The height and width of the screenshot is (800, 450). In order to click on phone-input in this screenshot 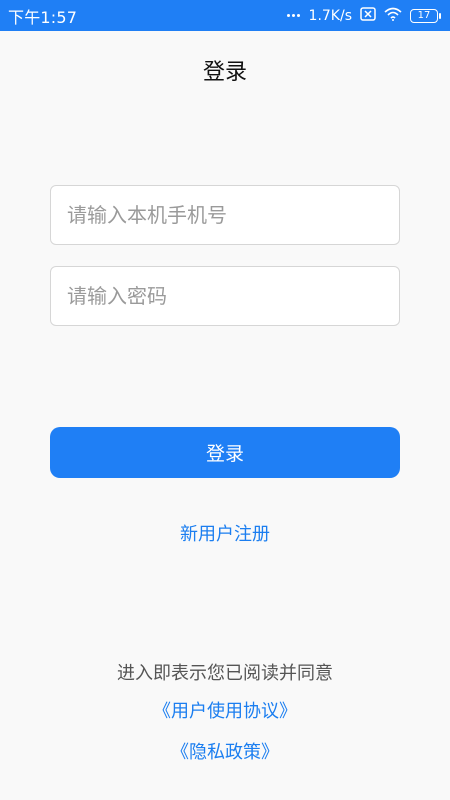, I will do `click(225, 215)`.